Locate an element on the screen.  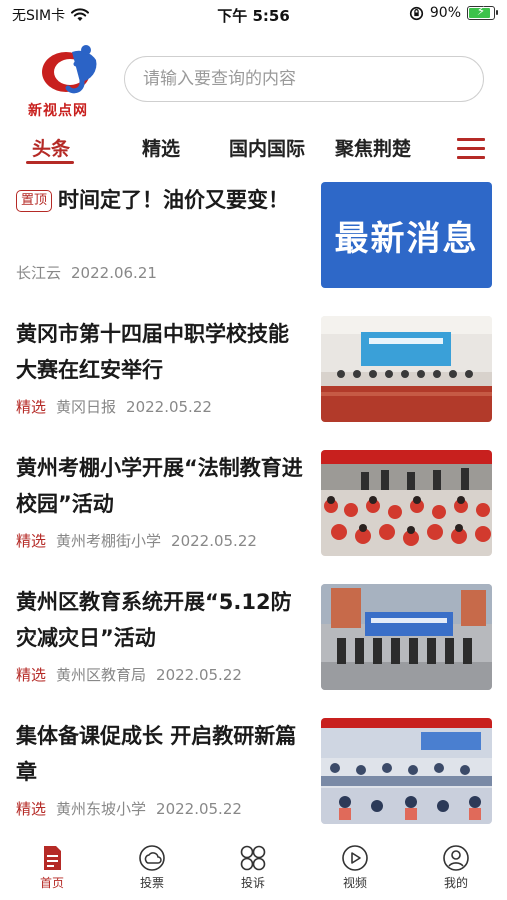
news-meta: 精选 黄州考棚街小学 2022.05.22 is located at coordinates (136, 540).